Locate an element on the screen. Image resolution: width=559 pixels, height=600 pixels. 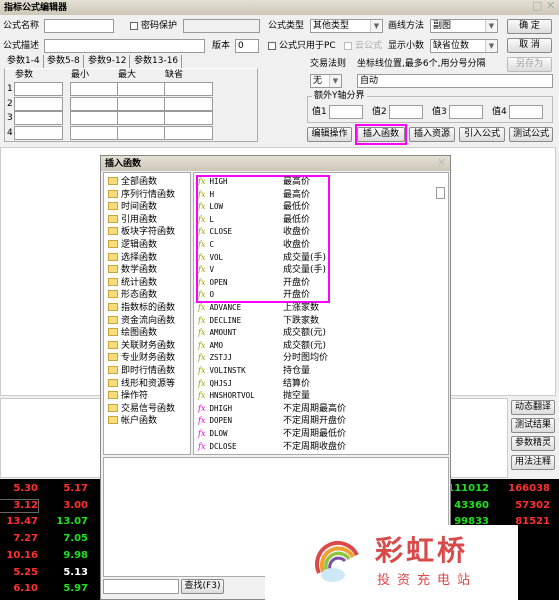
tab-params-9-12: 参数9-12 is located at coordinates (108, 61).